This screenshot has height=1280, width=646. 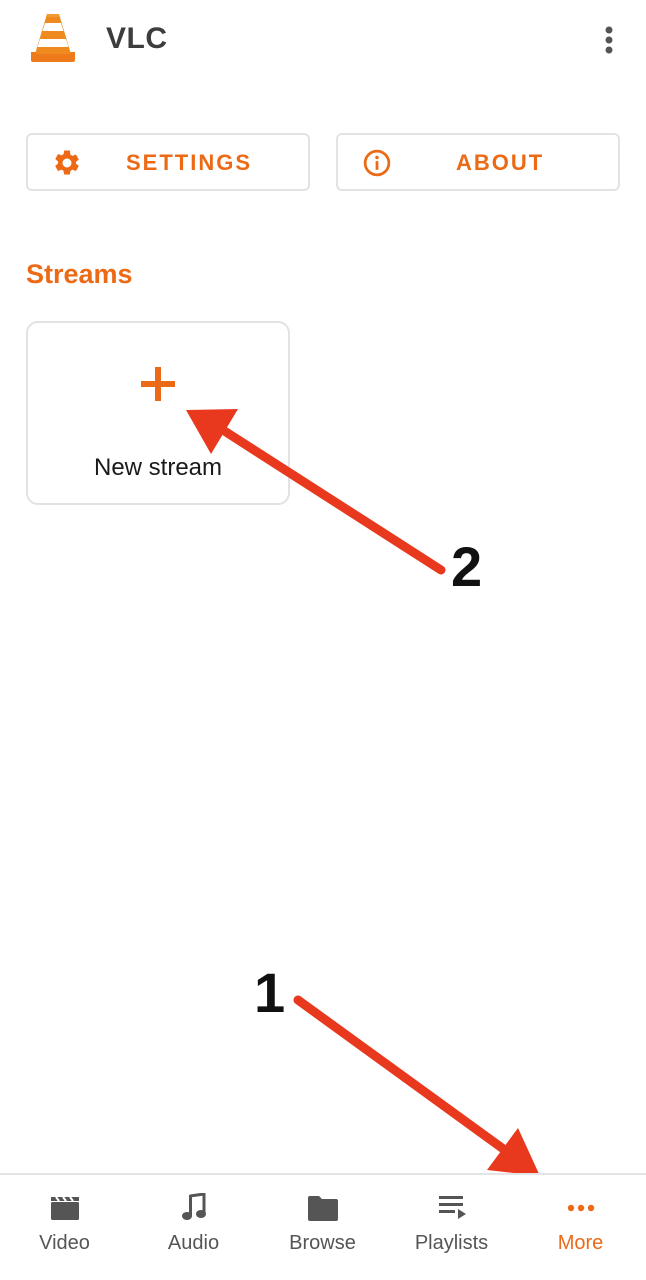 I want to click on overflow-menu-button, so click(x=609, y=40).